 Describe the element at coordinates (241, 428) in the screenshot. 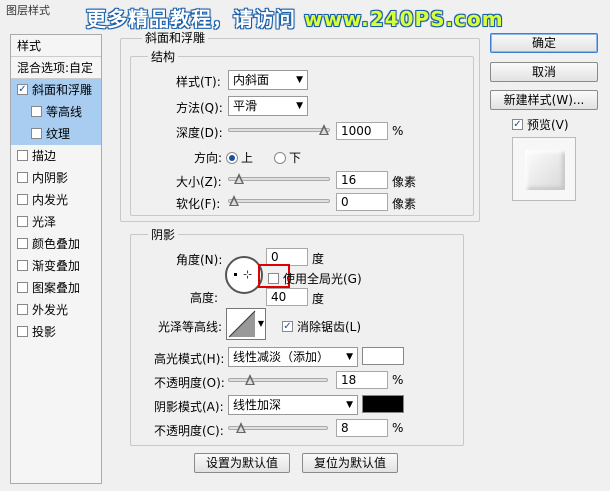

I see `shadow-opacity-thumb` at that location.